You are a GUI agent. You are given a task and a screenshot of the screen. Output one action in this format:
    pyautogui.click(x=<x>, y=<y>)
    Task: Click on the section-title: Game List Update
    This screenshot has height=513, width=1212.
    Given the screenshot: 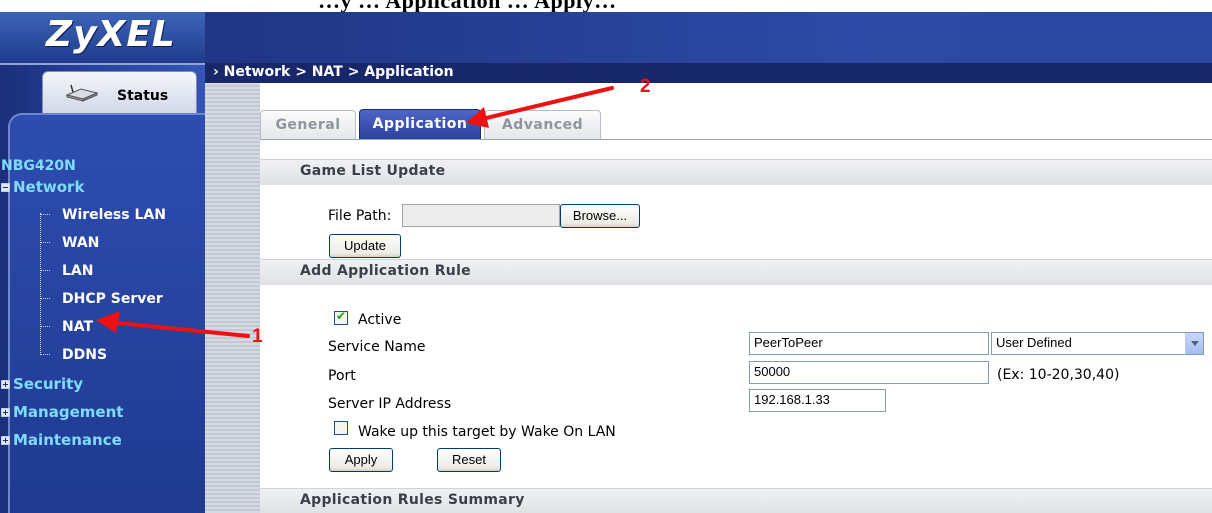 What is the action you would take?
    pyautogui.click(x=373, y=171)
    